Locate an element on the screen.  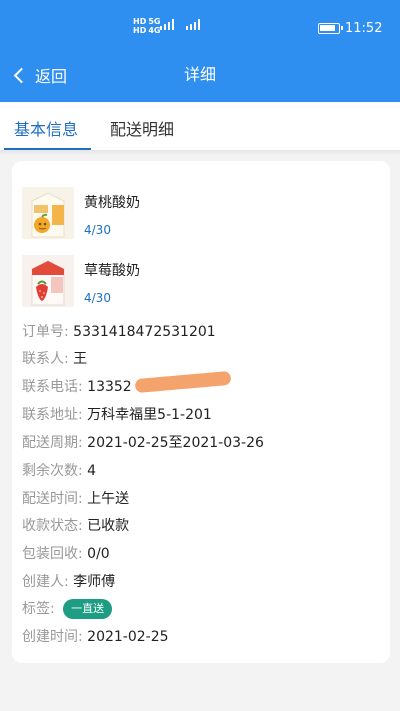
phone-value: 13352 is located at coordinates (109, 387).